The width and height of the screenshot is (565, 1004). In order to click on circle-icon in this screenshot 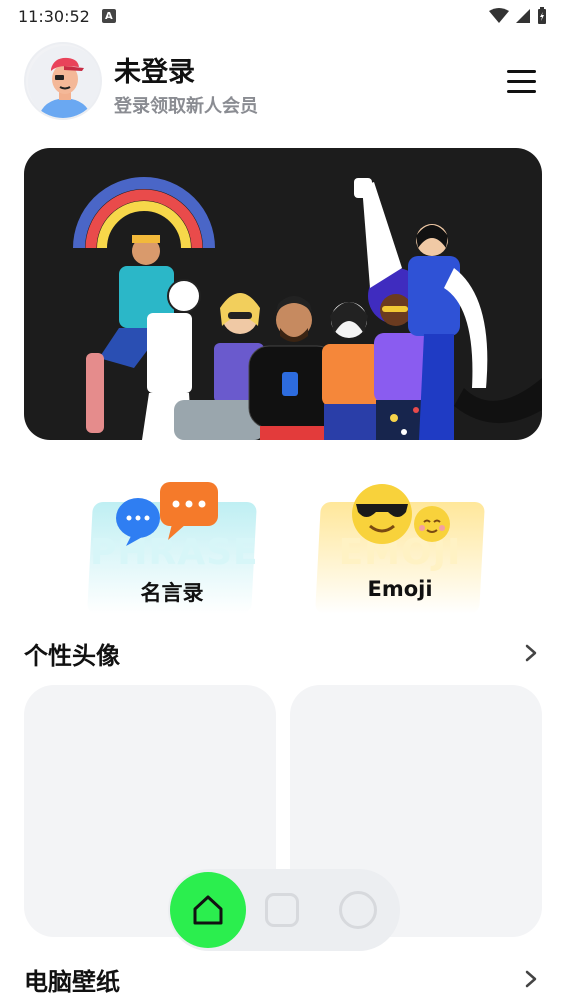, I will do `click(358, 910)`.